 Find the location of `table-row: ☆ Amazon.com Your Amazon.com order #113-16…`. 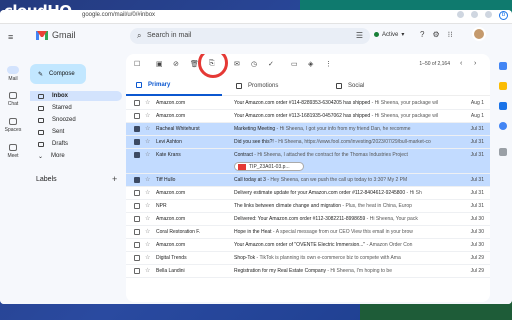

table-row: ☆ Amazon.com Your Amazon.com order #113-16… is located at coordinates (308, 116).